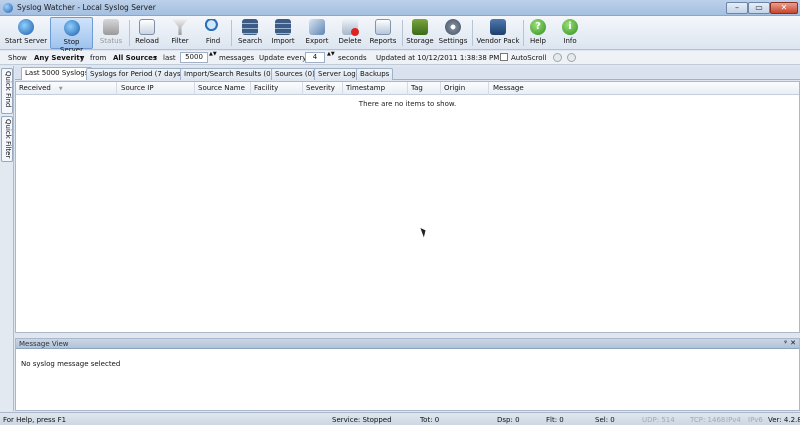 The image size is (800, 425). I want to click on update-interval-input: 4, so click(315, 57).